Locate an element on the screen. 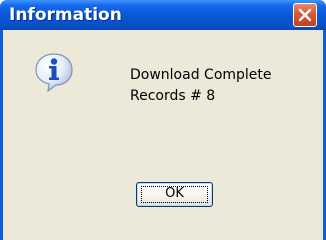 The image size is (326, 240). information-icon is located at coordinates (54, 72).